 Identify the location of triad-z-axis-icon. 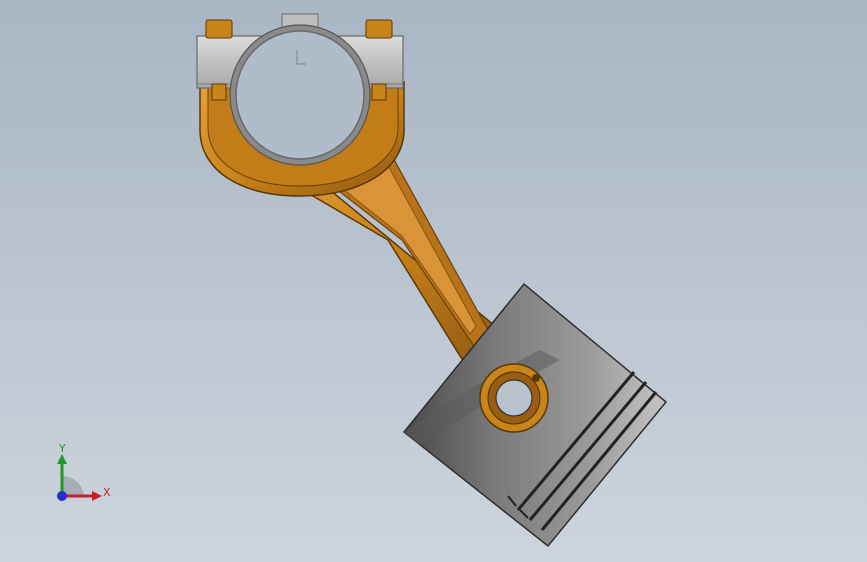
(62, 496).